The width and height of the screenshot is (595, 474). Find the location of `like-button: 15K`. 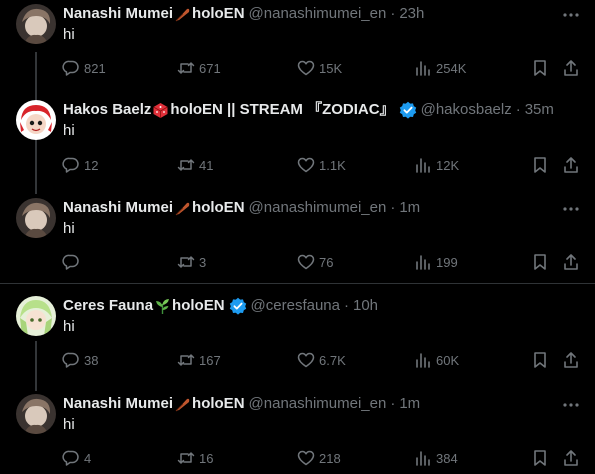

like-button: 15K is located at coordinates (319, 68).